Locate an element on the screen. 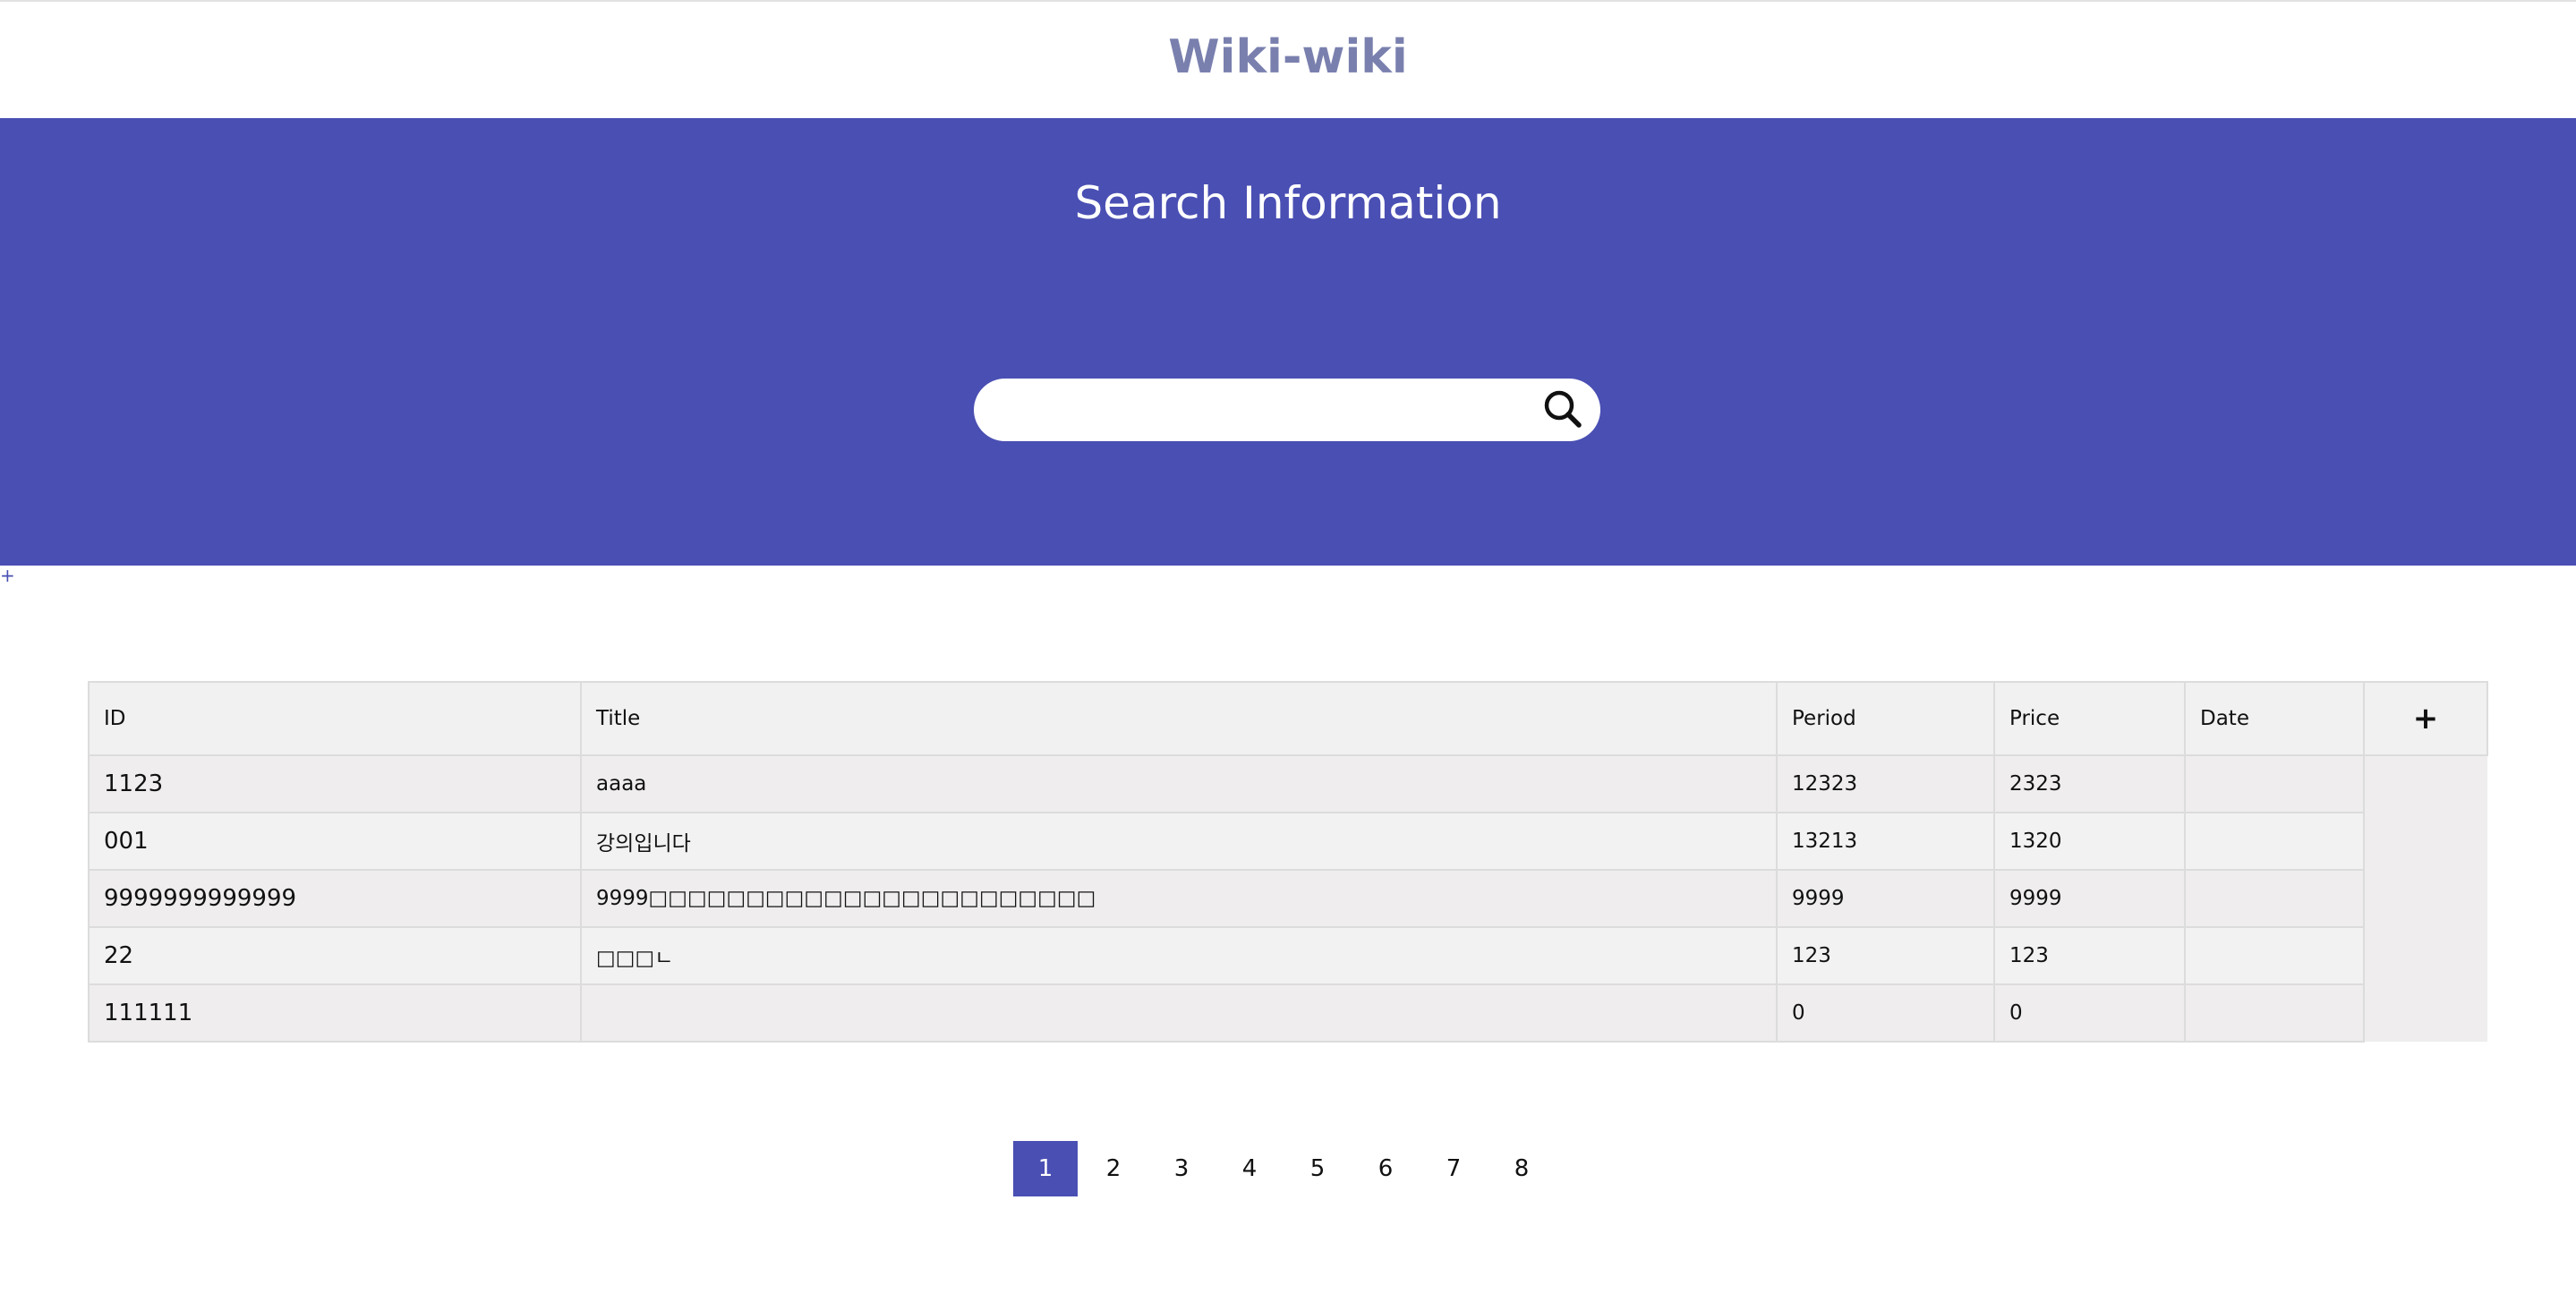 Image resolution: width=2576 pixels, height=1294 pixels. cell-title: □□□ㄴ is located at coordinates (1179, 956).